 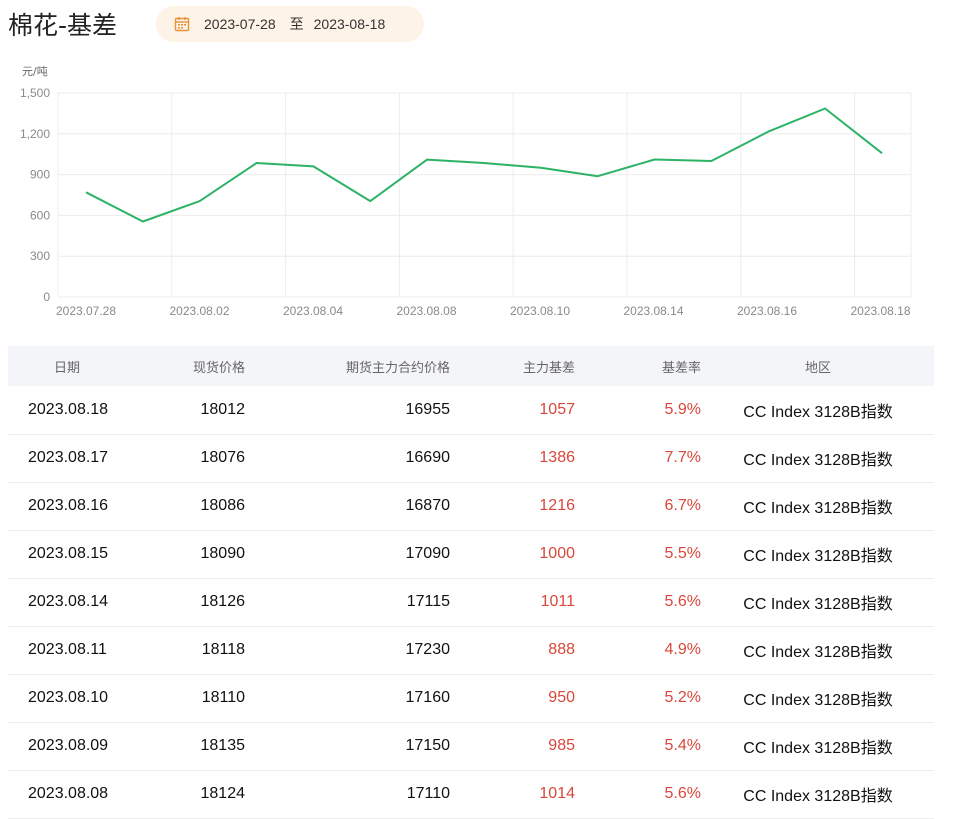 I want to click on cell-futures-price: 17090, so click(x=428, y=553).